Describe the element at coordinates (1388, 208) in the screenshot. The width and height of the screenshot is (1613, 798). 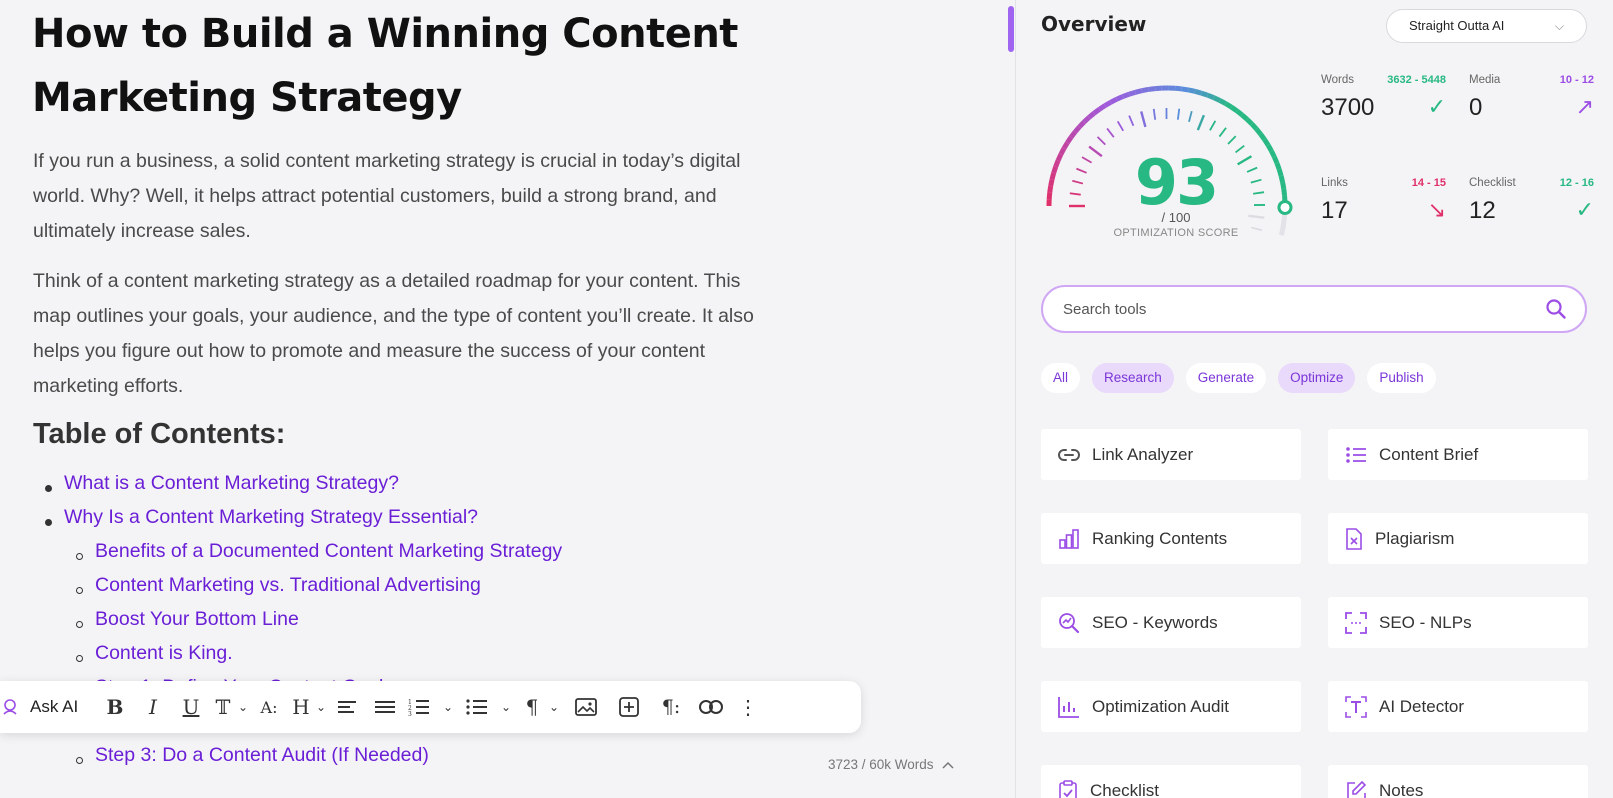
I see `metric-links: Links 14 - 15 17 ↘` at that location.